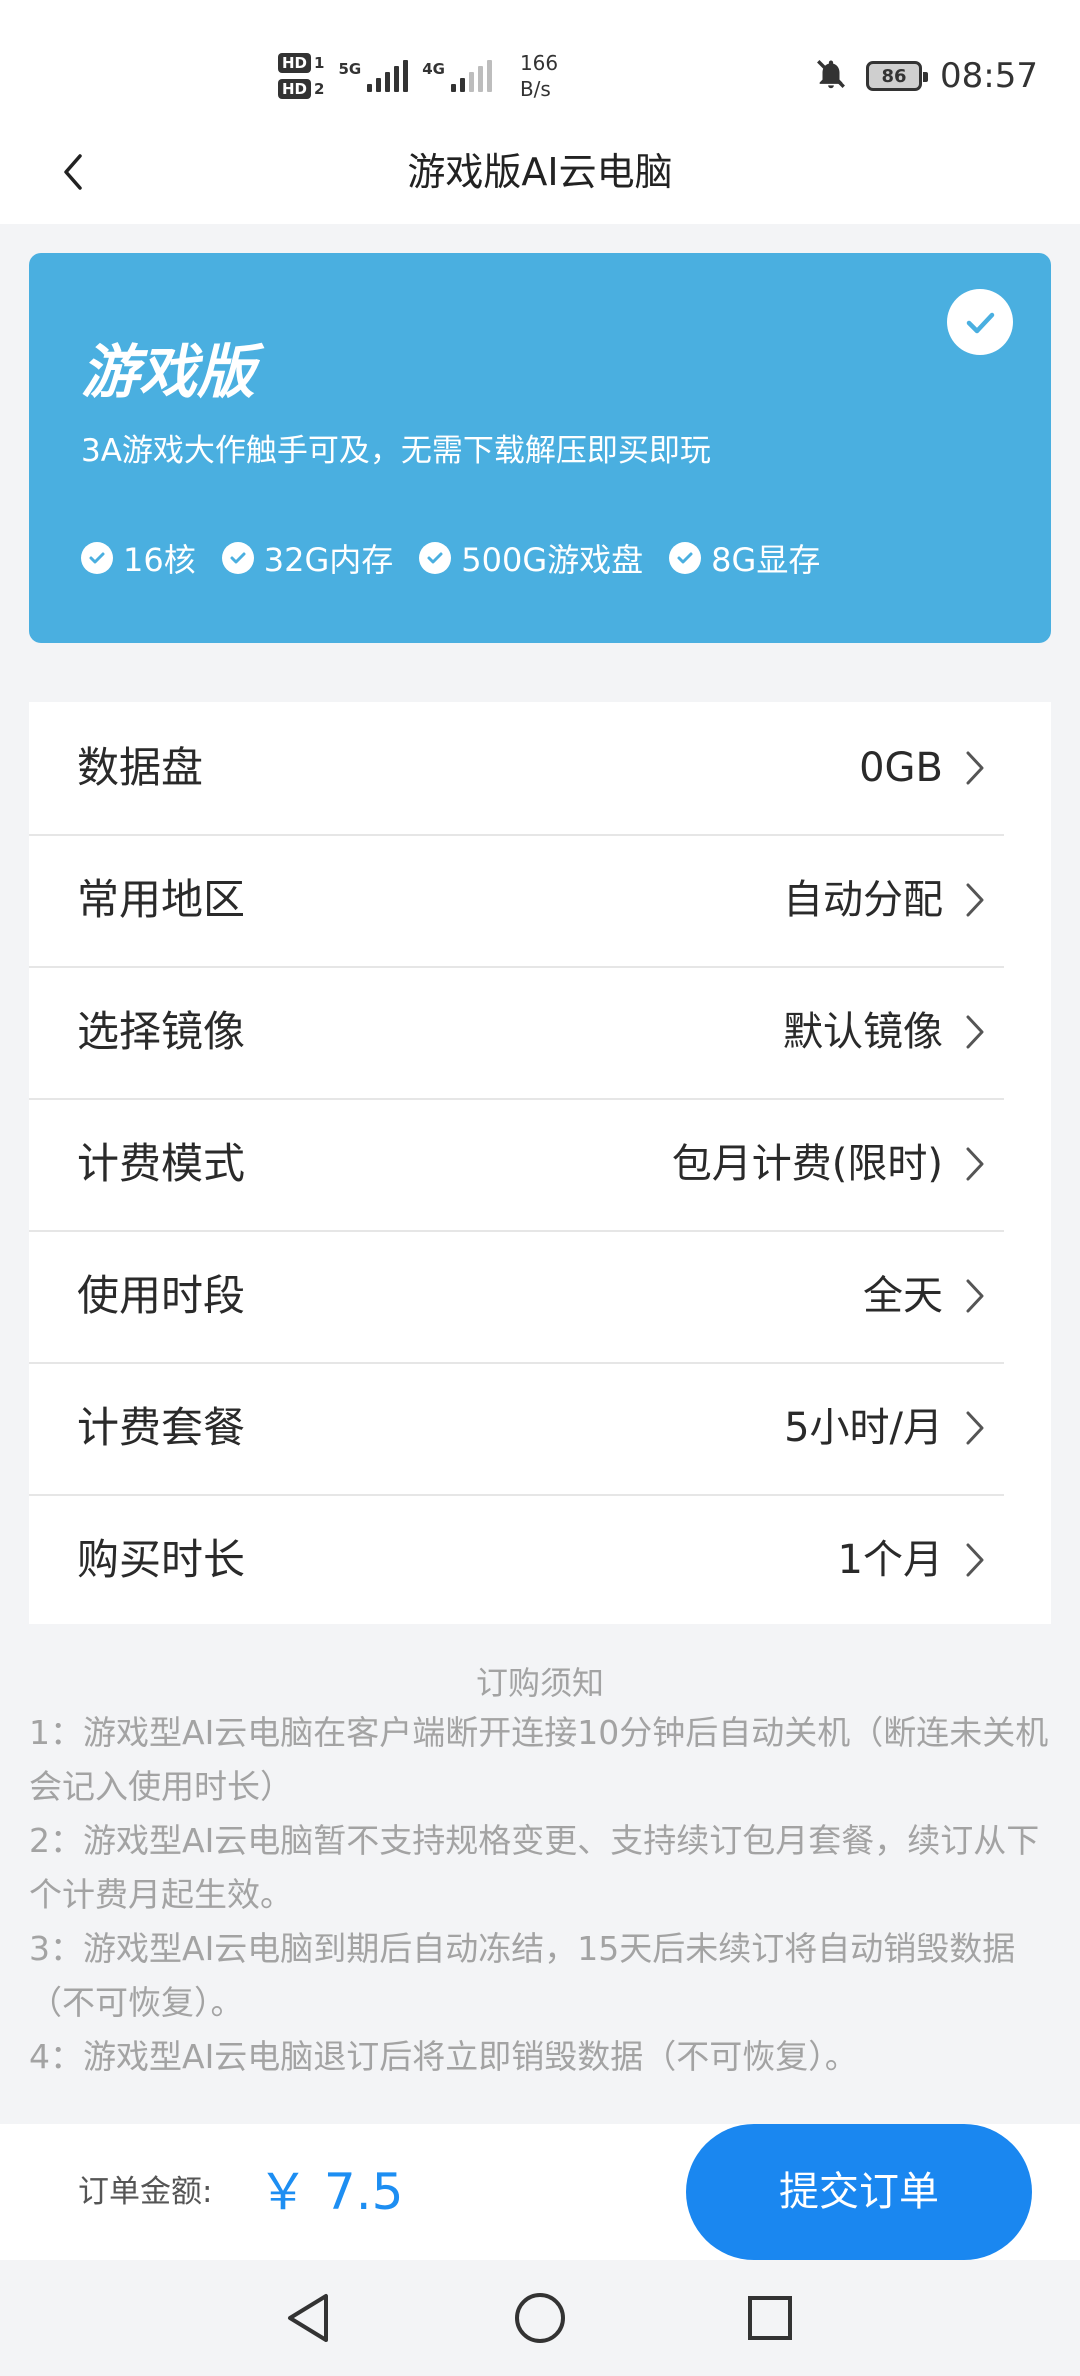 This screenshot has height=2376, width=1080. What do you see at coordinates (535, 89) in the screenshot?
I see `net-speed-unit: B/s` at bounding box center [535, 89].